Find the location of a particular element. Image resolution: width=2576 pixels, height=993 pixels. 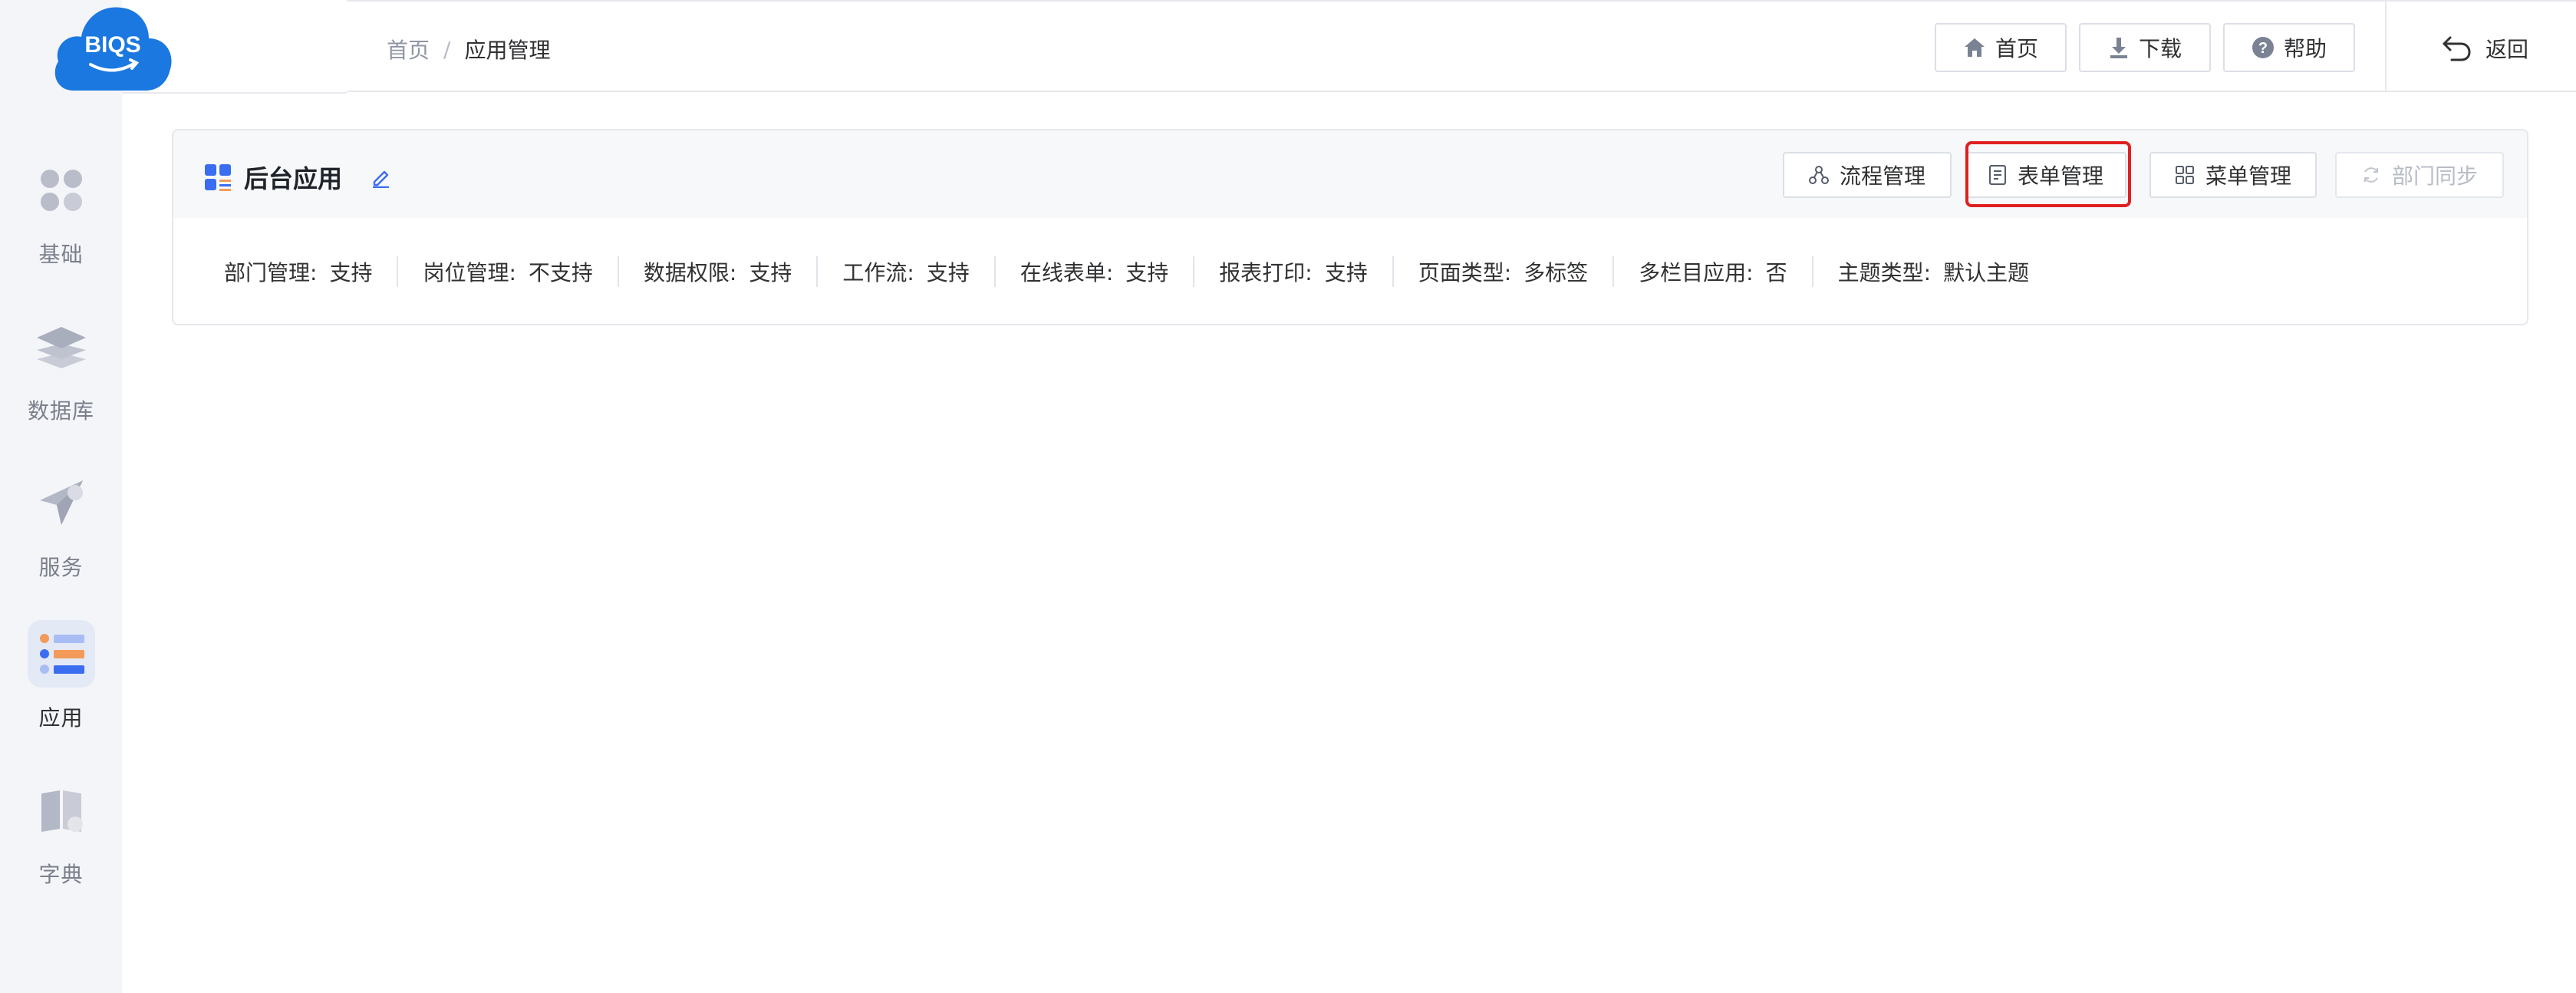

sidebar-item-label: 服务 is located at coordinates (61, 567).